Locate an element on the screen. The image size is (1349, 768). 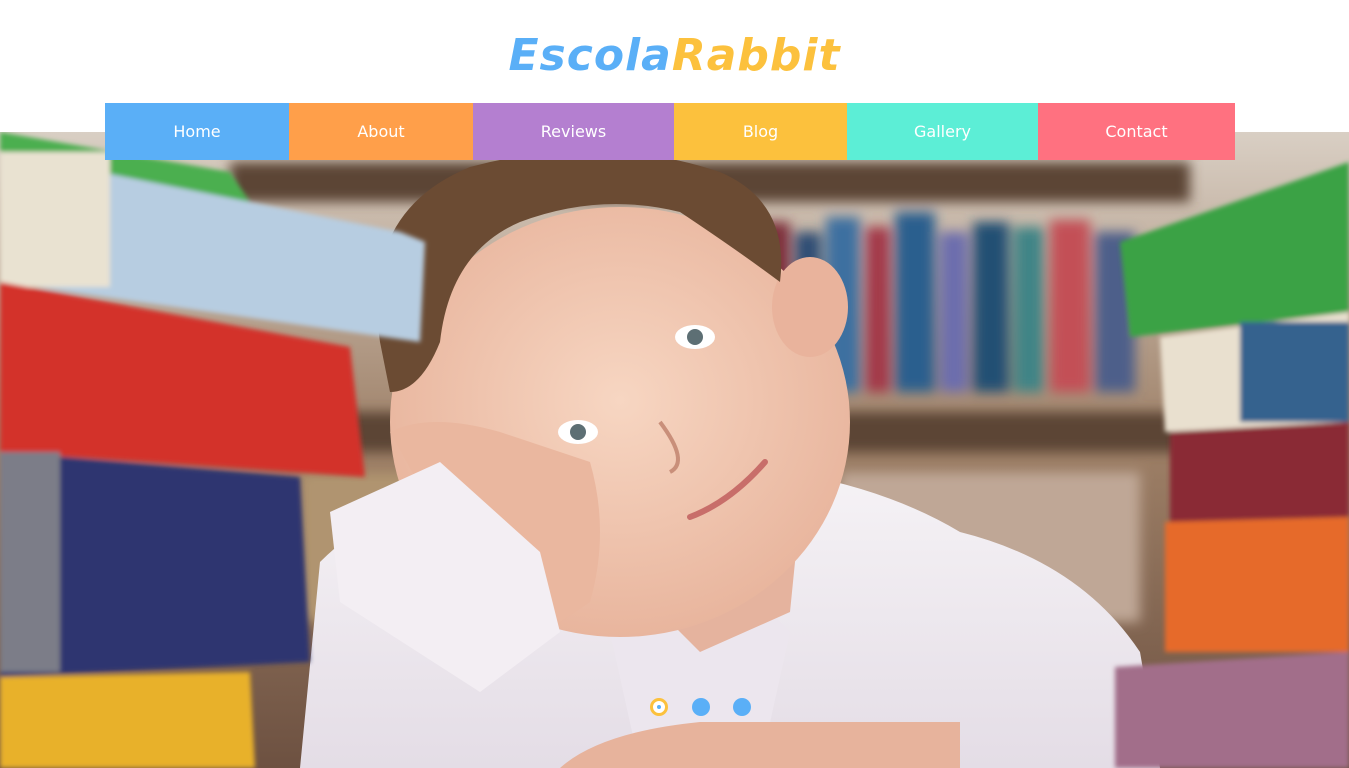
main-nav: Home About Reviews Blog Gallery Contact is located at coordinates (670, 131).